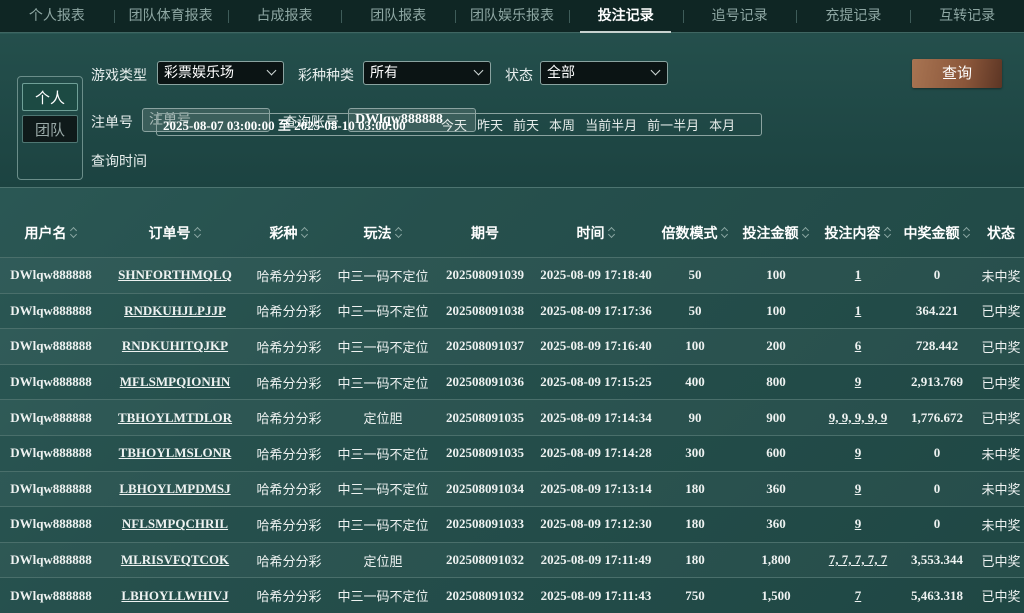 The width and height of the screenshot is (1024, 613). What do you see at coordinates (383, 233) in the screenshot?
I see `column-header: 玩法` at bounding box center [383, 233].